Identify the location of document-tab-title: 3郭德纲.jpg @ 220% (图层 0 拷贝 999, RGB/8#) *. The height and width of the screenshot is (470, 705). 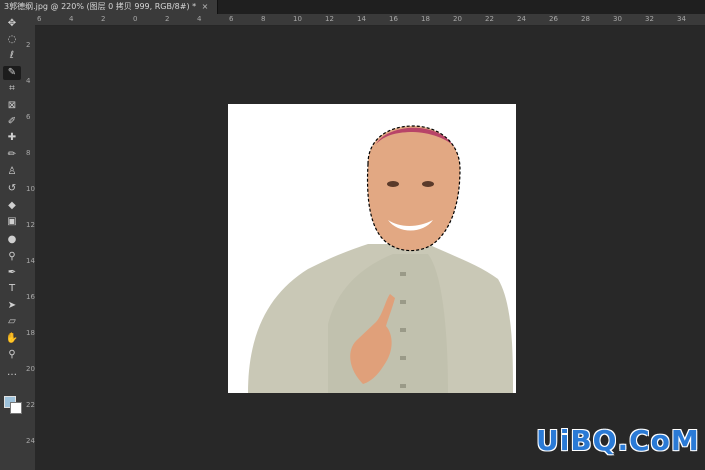
(100, 6).